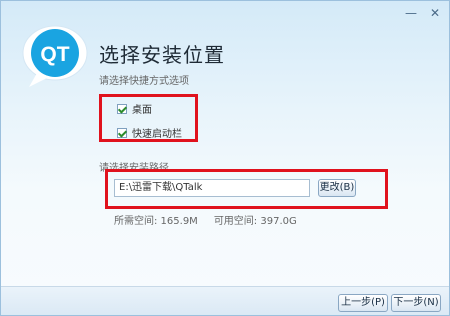 The width and height of the screenshot is (450, 316). I want to click on required-space: 所需空间: 165.9M, so click(156, 221).